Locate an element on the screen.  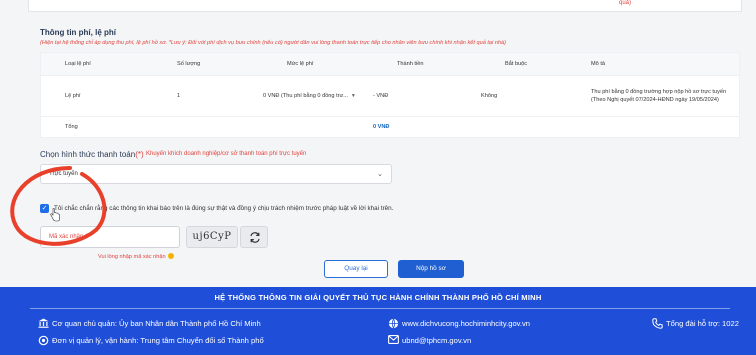
footer-email-link: ubnd@tphcm.gov.vn is located at coordinates (436, 340).